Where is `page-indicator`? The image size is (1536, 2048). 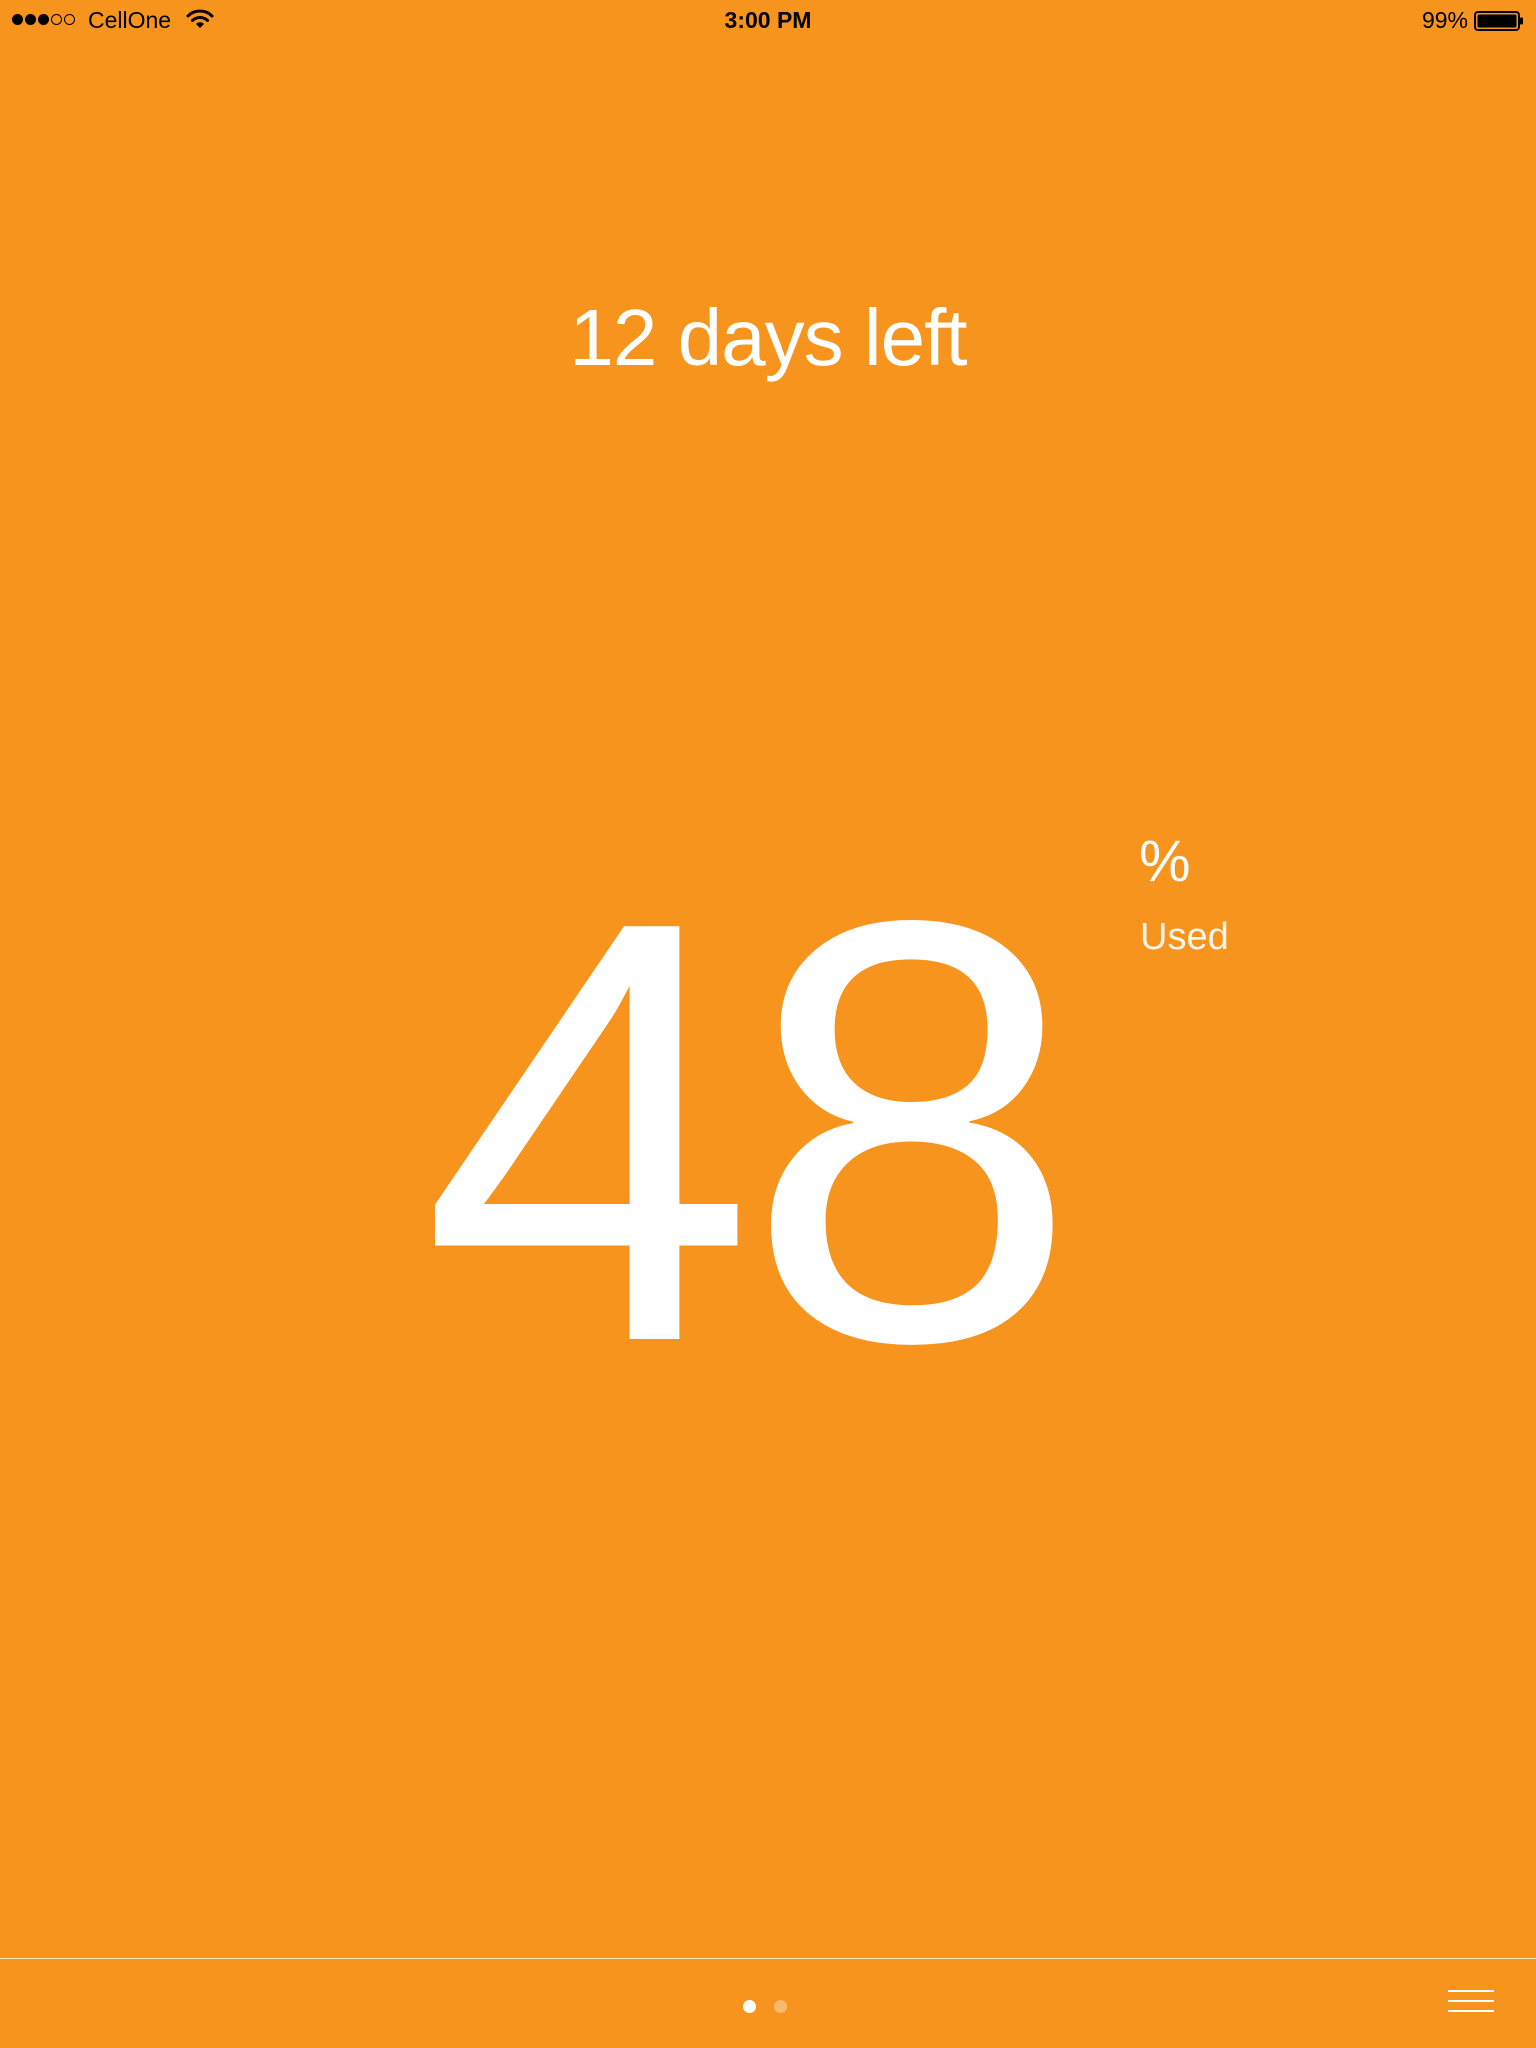
page-indicator is located at coordinates (774, 2006).